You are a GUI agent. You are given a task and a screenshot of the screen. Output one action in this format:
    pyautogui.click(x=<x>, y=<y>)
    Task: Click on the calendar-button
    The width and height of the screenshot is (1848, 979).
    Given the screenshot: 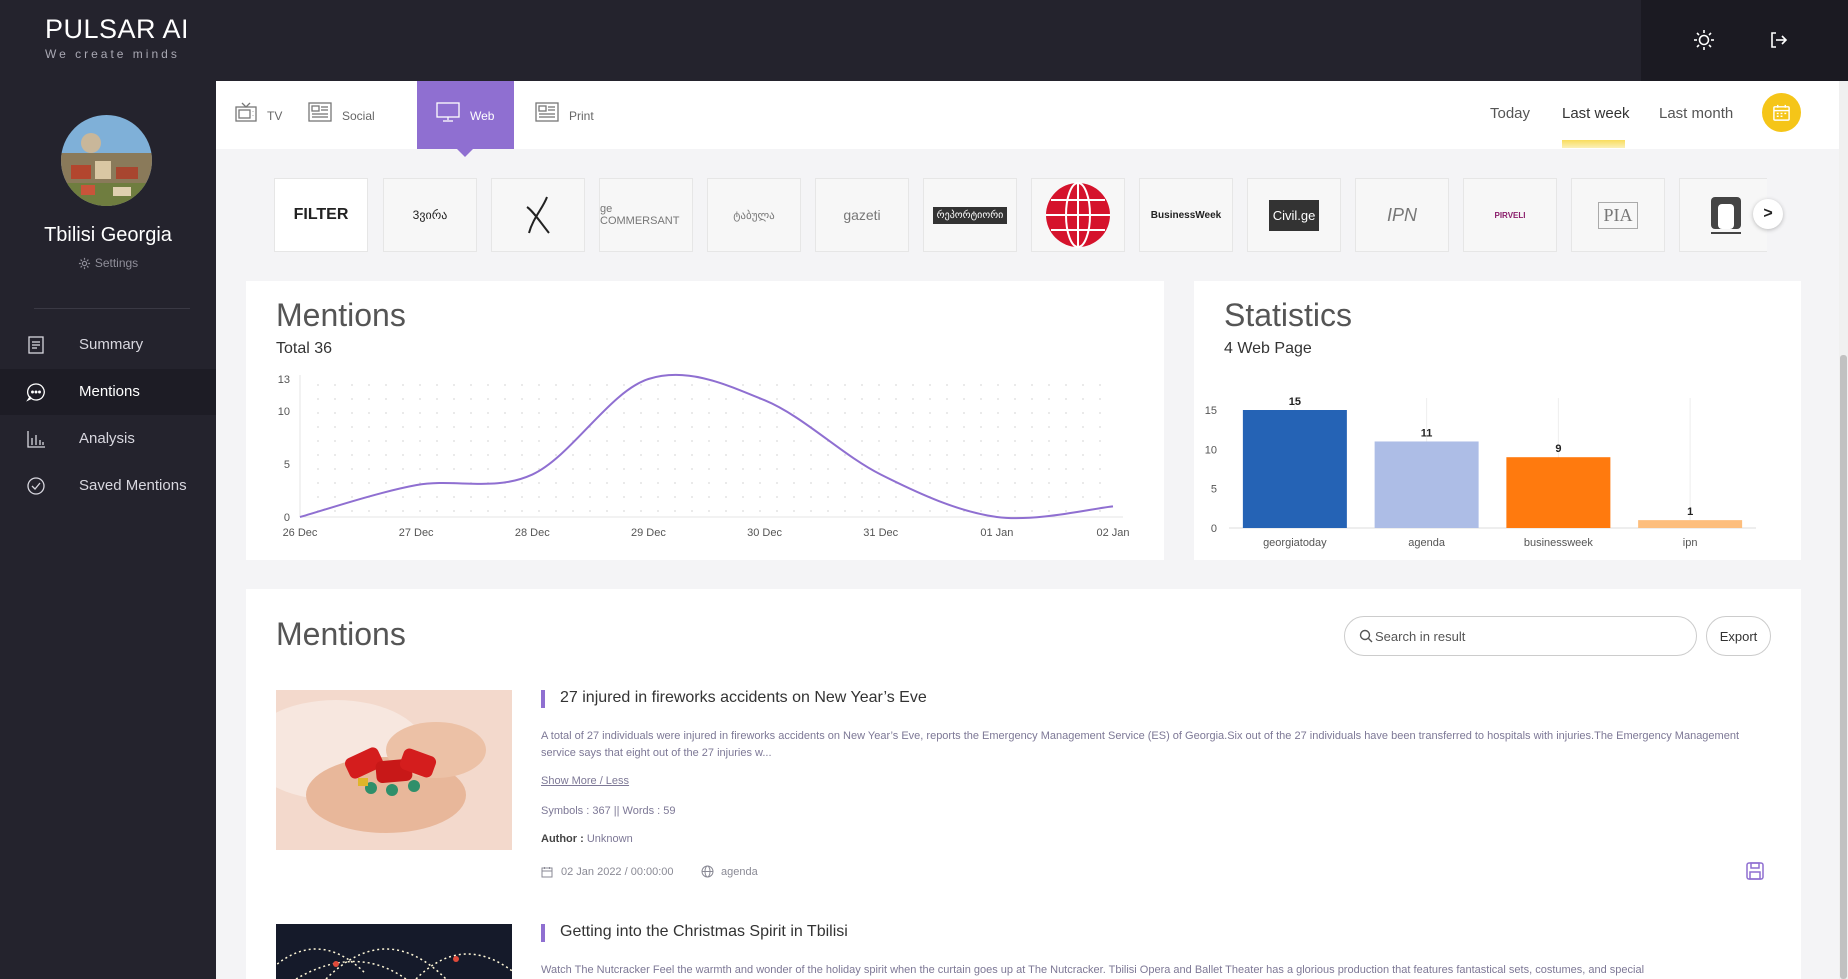 What is the action you would take?
    pyautogui.click(x=1781, y=112)
    